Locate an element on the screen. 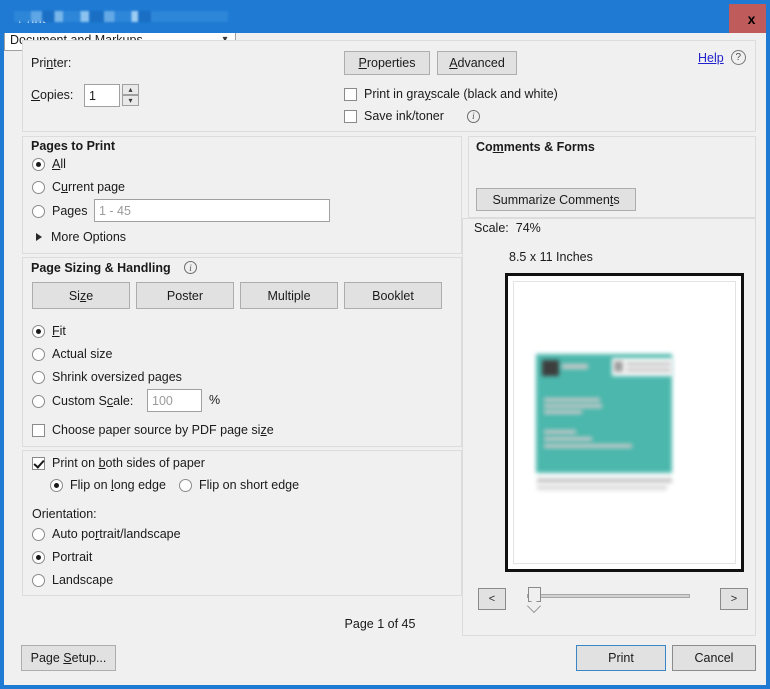  sizing-option-custom-scale: Custom Scale: is located at coordinates (82, 401).